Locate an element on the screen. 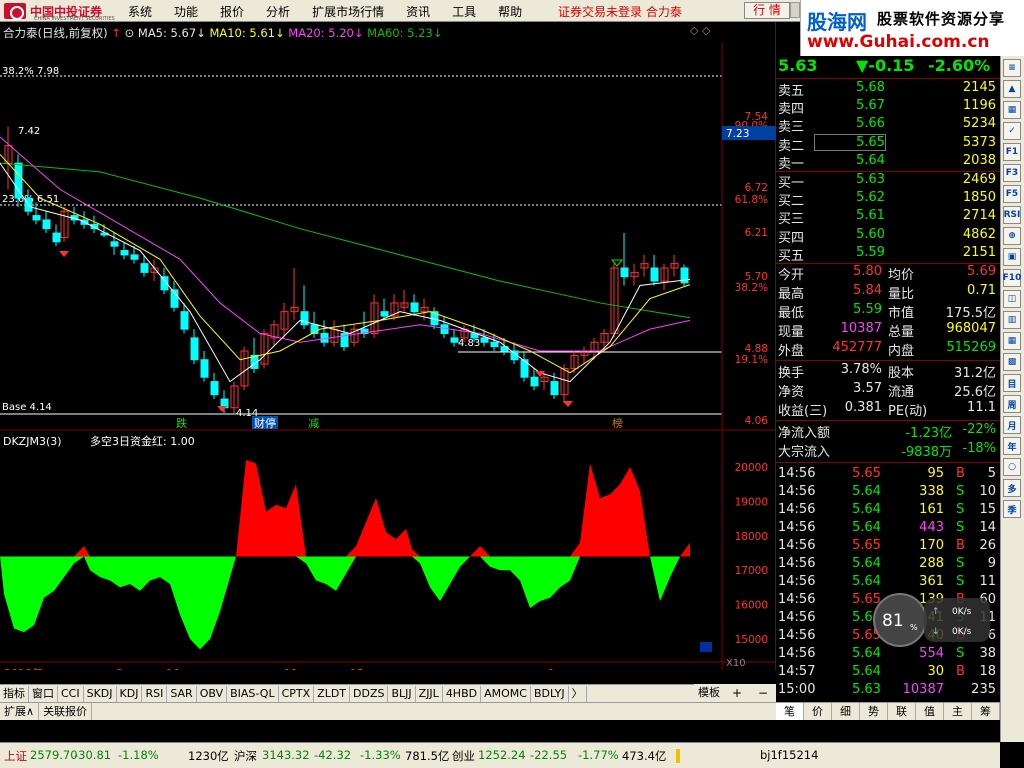 The height and width of the screenshot is (768, 1024). menu-item: 工具 is located at coordinates (464, 11).